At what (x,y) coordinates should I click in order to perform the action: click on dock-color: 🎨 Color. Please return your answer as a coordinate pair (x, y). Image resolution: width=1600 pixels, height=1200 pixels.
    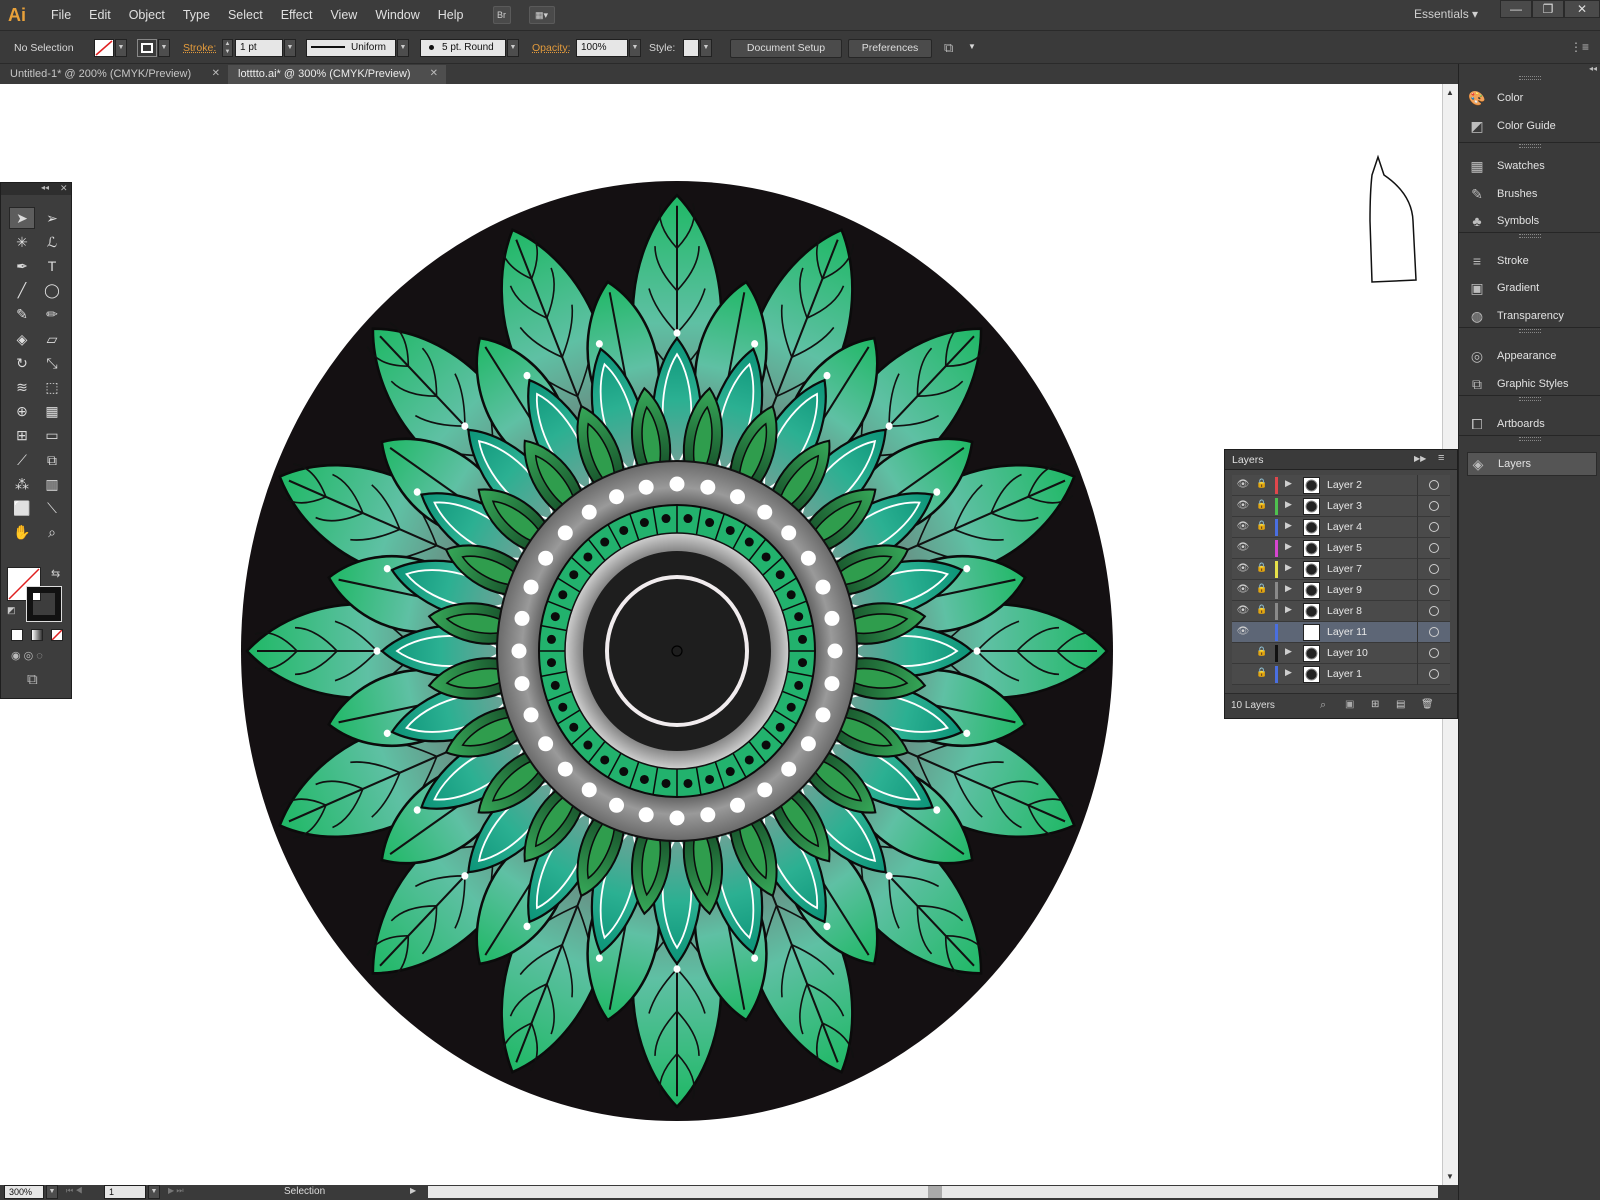
    Looking at the image, I should click on (1532, 98).